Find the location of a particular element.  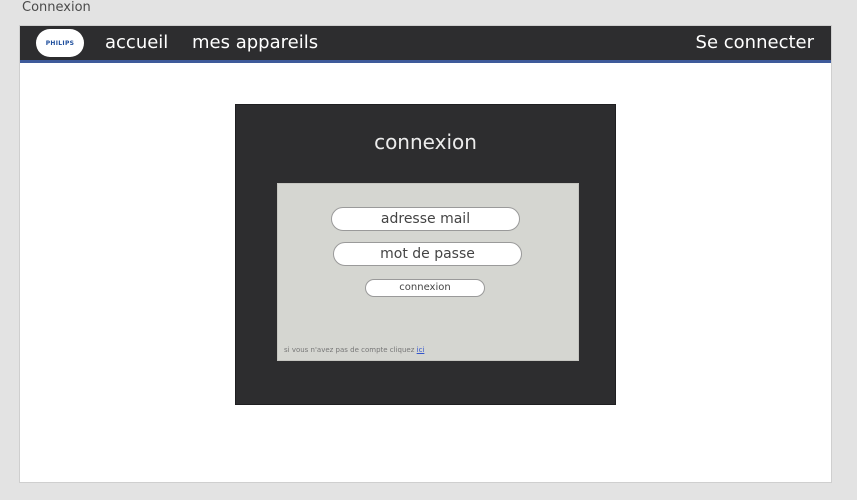

window-title: Connexion is located at coordinates (56, 7).